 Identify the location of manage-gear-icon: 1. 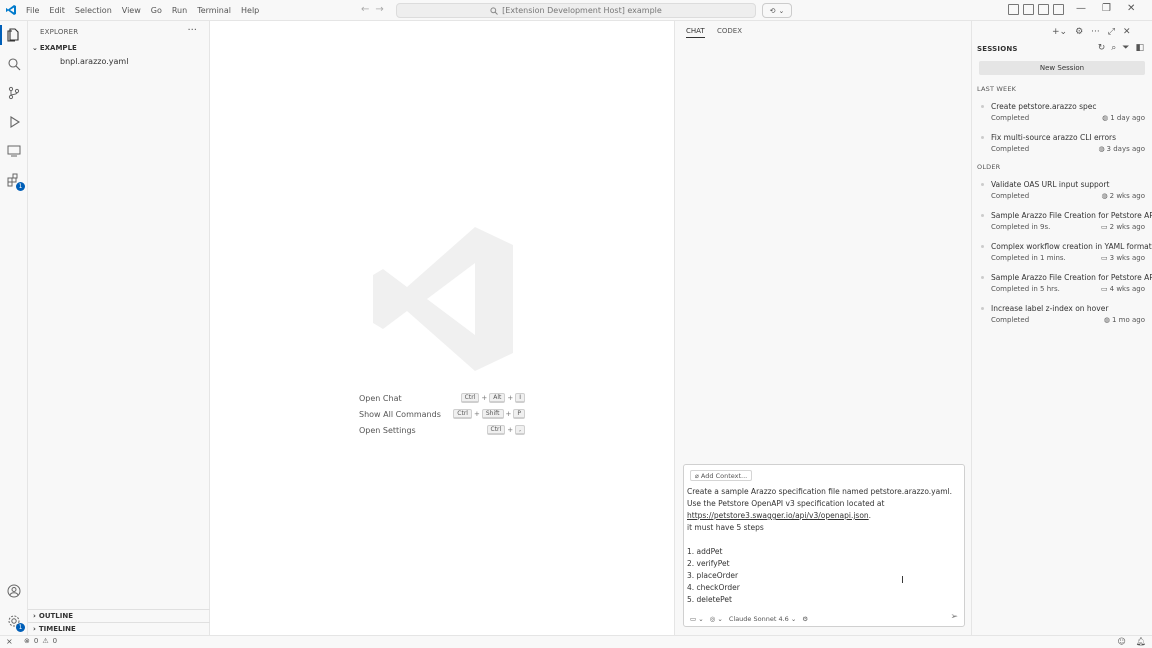
(15, 622).